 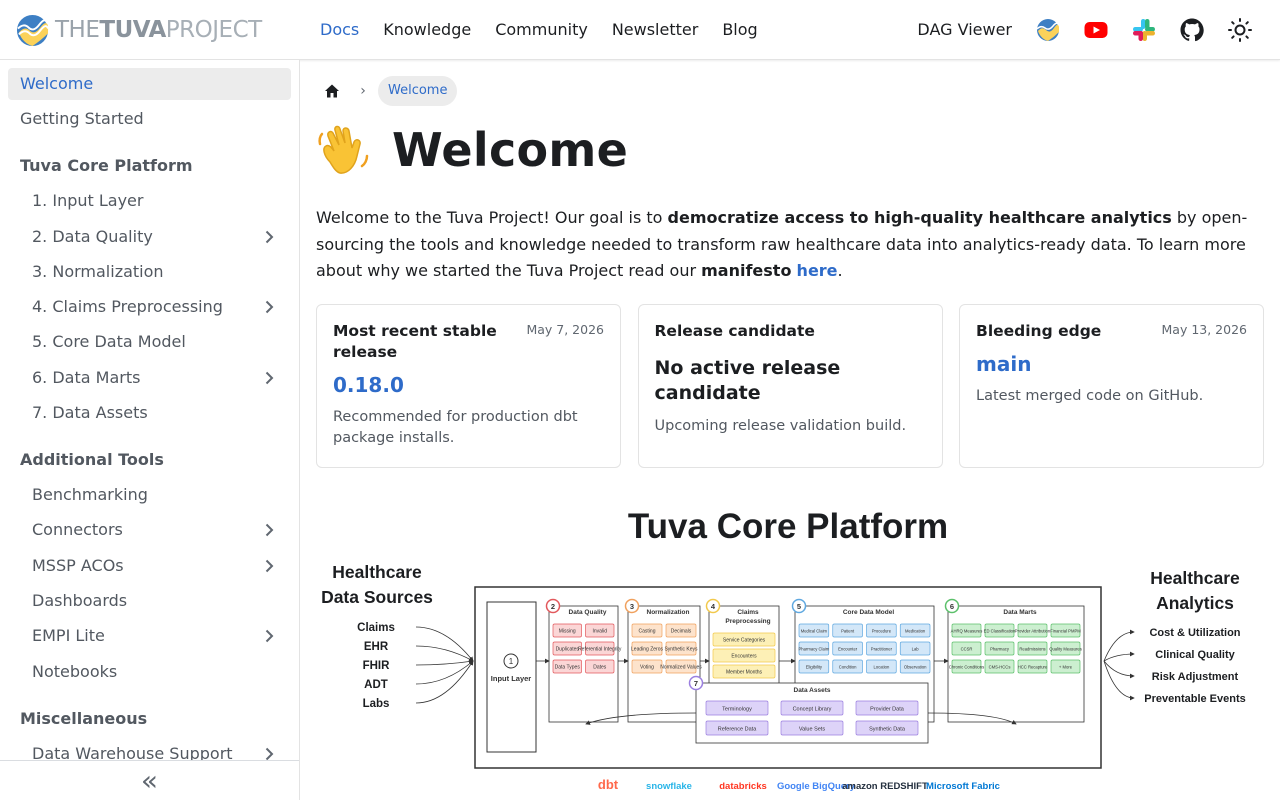 What do you see at coordinates (541, 30) in the screenshot?
I see `nav-community-link: Community` at bounding box center [541, 30].